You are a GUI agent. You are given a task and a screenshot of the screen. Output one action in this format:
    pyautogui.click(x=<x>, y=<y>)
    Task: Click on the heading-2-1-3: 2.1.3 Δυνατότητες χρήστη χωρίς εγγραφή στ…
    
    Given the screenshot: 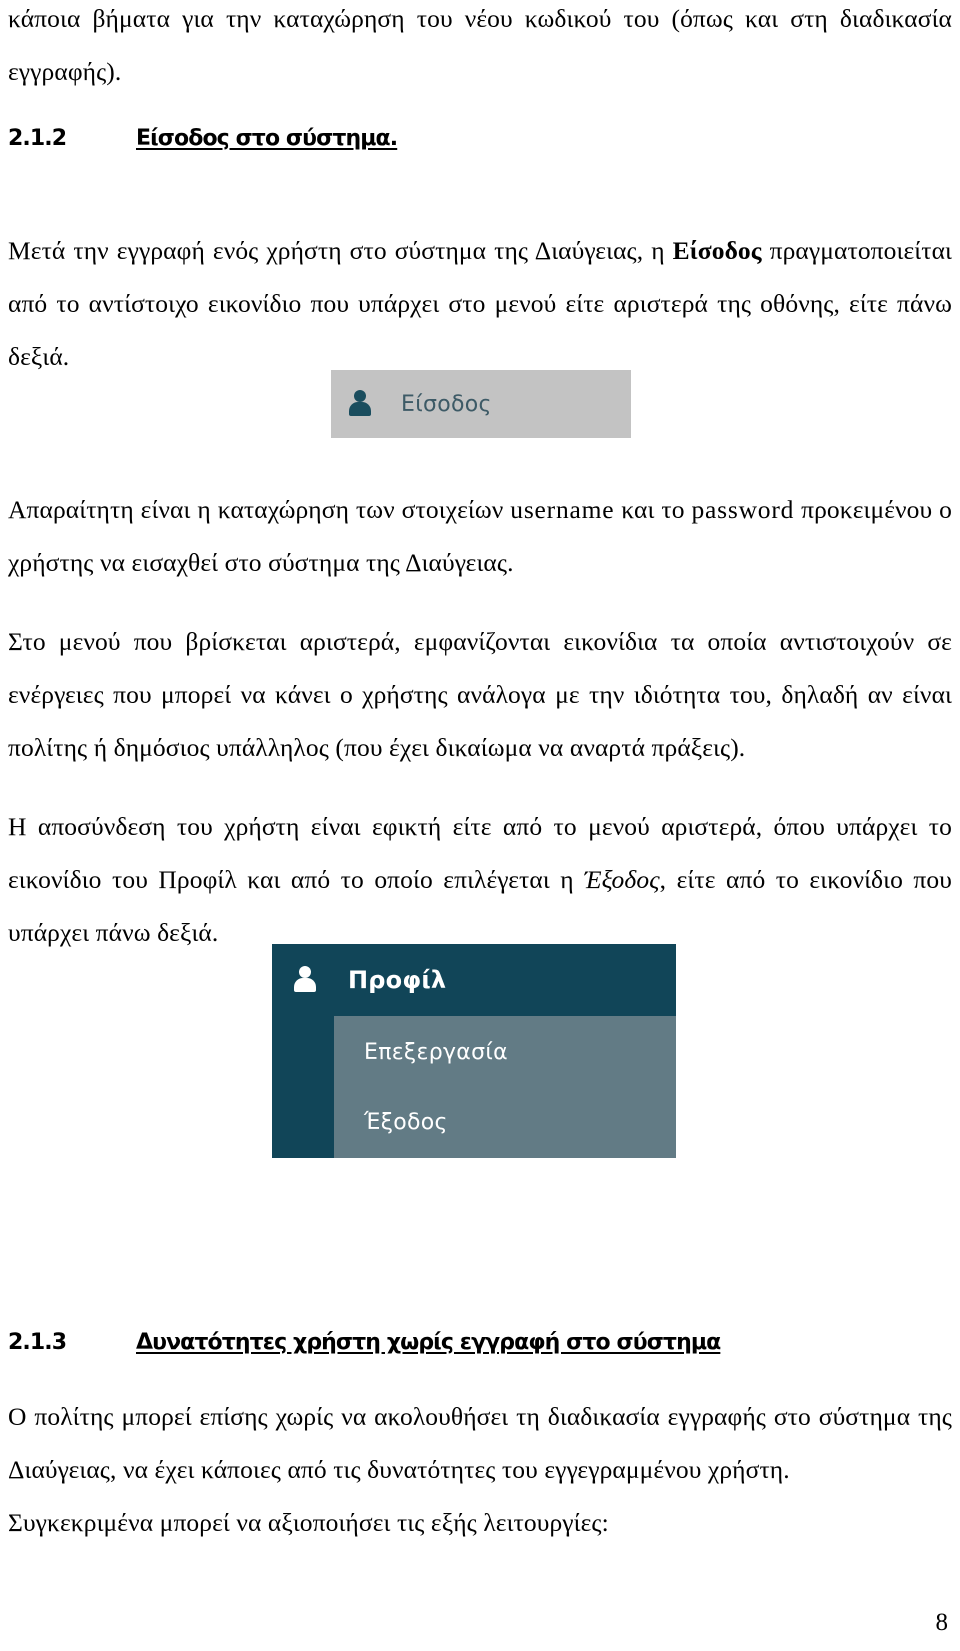 What is the action you would take?
    pyautogui.click(x=364, y=1342)
    